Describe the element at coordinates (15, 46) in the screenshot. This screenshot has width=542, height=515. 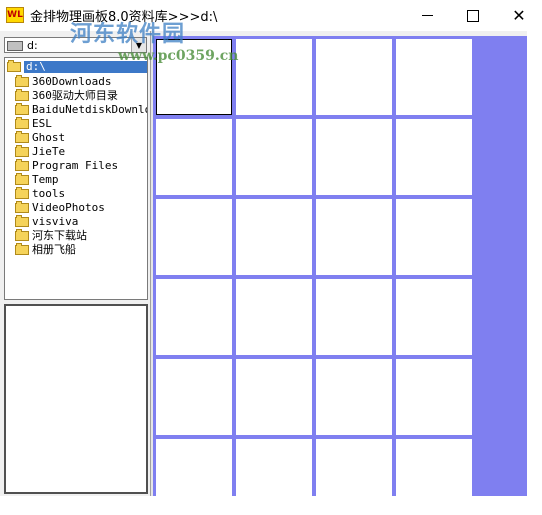
I see `drive-icon` at that location.